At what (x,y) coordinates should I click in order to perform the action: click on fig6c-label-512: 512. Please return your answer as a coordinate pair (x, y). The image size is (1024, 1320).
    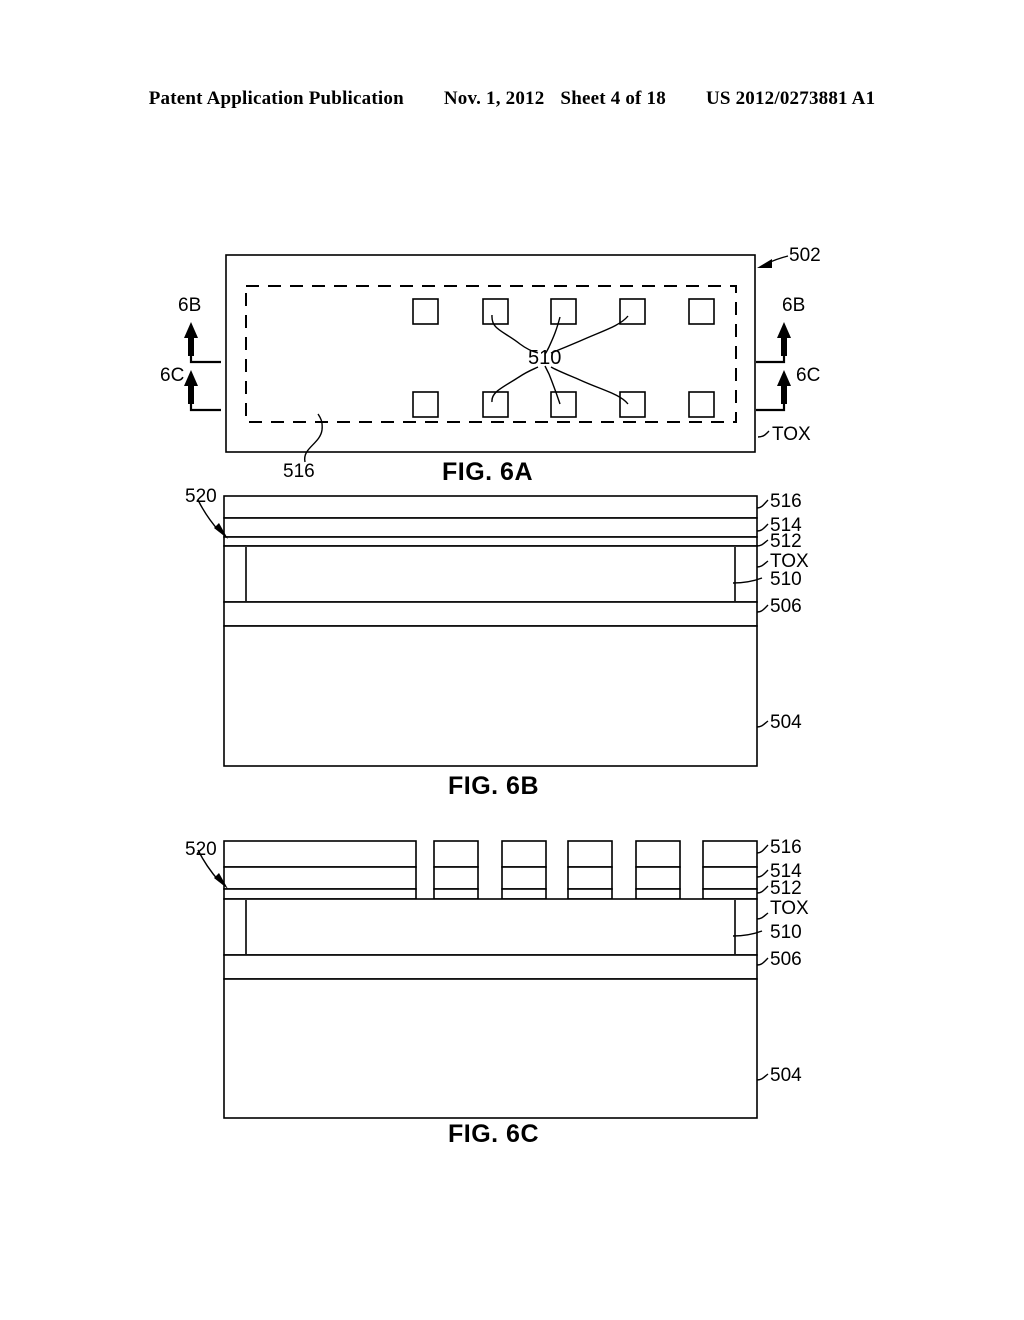
    Looking at the image, I should click on (786, 888).